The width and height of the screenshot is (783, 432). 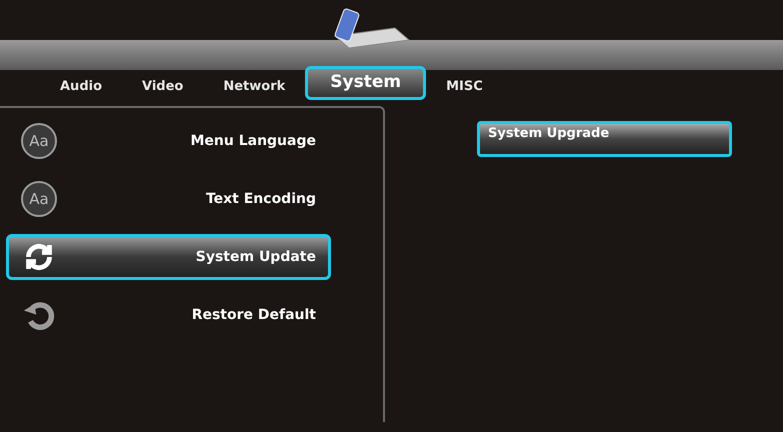 What do you see at coordinates (253, 315) in the screenshot?
I see `menu-label: Restore Default` at bounding box center [253, 315].